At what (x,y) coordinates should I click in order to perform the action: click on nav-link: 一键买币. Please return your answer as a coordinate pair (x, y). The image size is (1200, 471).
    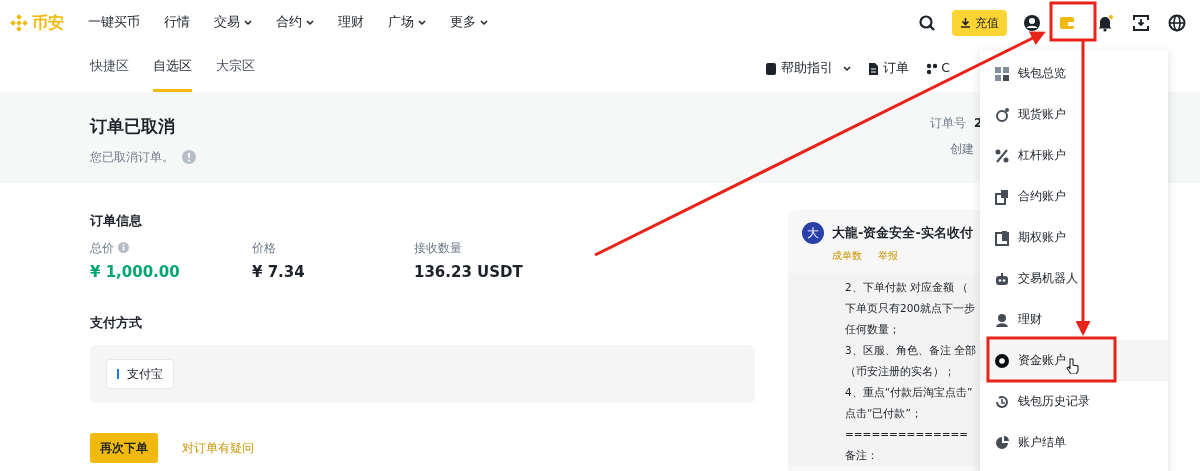
    Looking at the image, I should click on (114, 22).